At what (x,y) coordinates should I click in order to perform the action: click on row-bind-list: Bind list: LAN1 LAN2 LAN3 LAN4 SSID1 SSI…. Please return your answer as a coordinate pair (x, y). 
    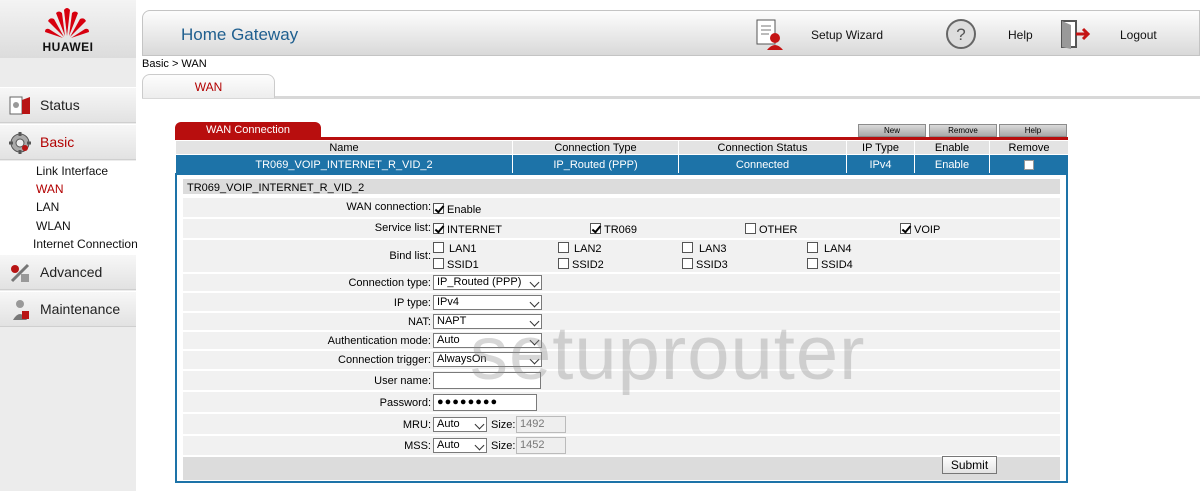
    Looking at the image, I should click on (621, 256).